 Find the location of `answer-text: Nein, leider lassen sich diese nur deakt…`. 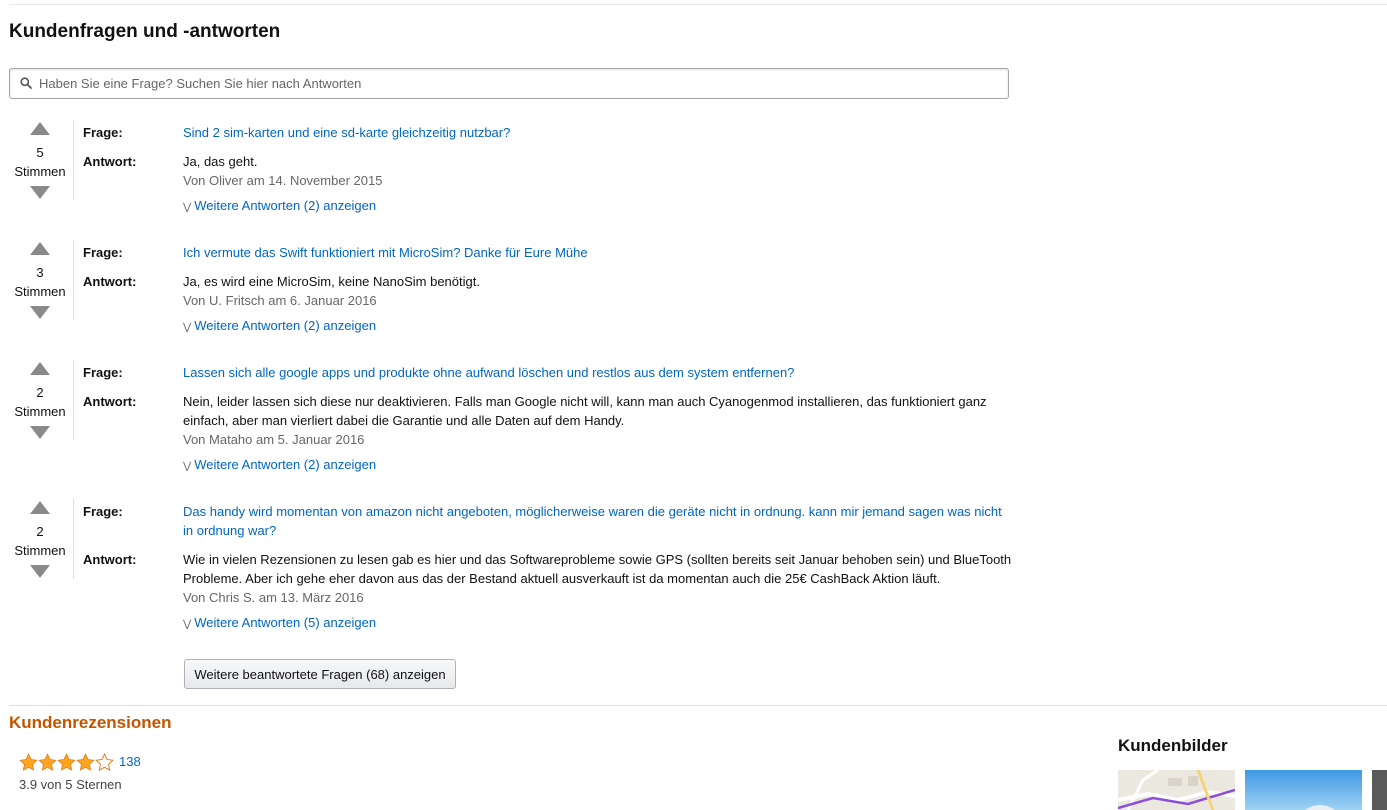

answer-text: Nein, leider lassen sich diese nur deakt… is located at coordinates (585, 411).